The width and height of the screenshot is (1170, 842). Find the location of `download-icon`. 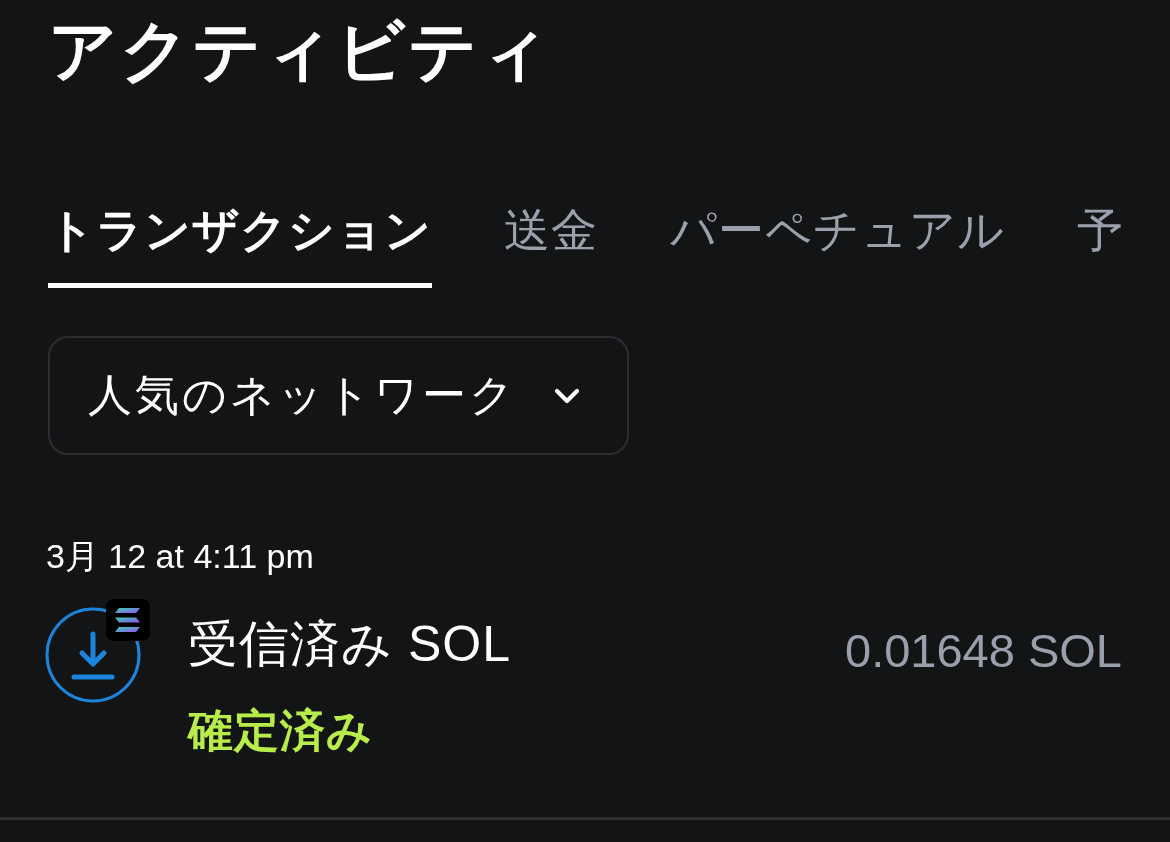

download-icon is located at coordinates (93, 655).